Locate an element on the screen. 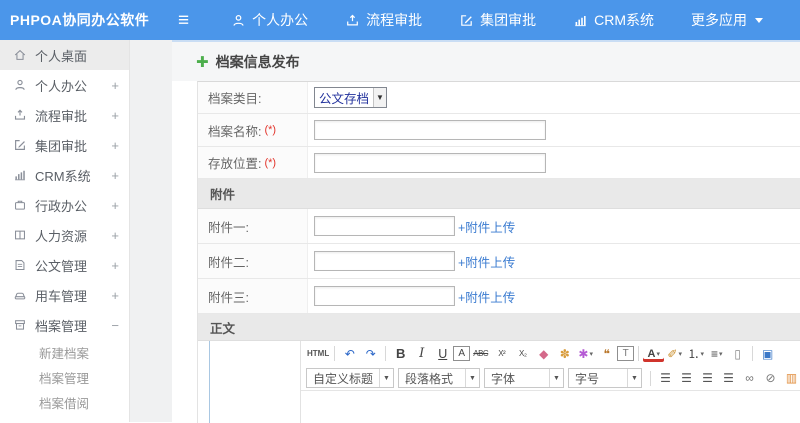 The width and height of the screenshot is (800, 423). sidebar-item-archive-management: 档案管理 − is located at coordinates (64, 325).